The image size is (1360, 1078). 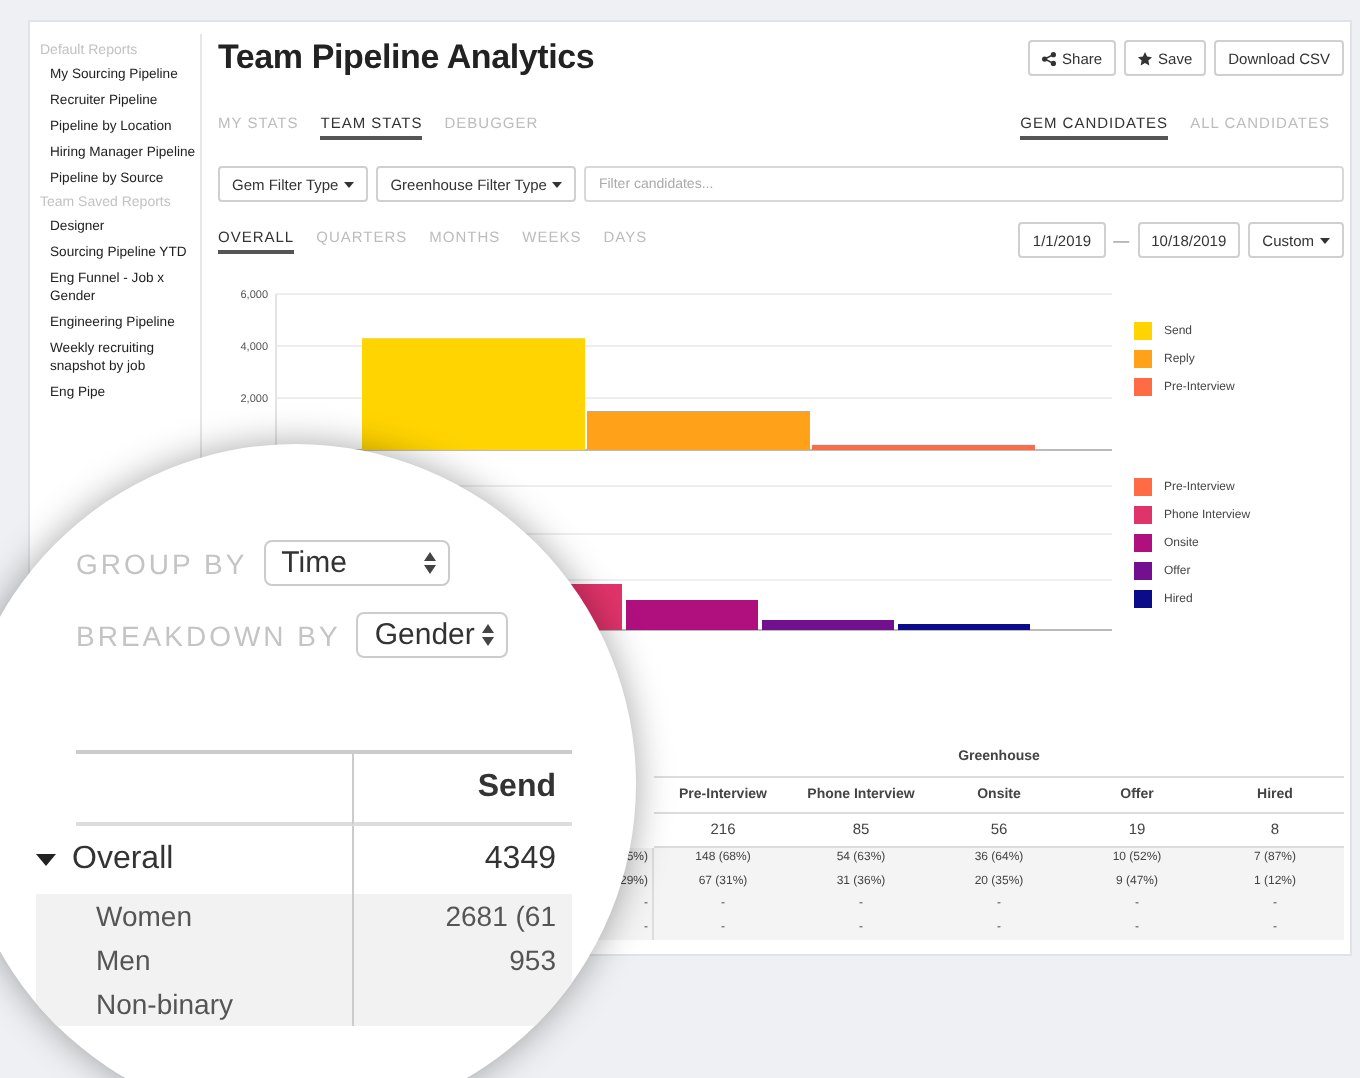 I want to click on star-icon, so click(x=1145, y=58).